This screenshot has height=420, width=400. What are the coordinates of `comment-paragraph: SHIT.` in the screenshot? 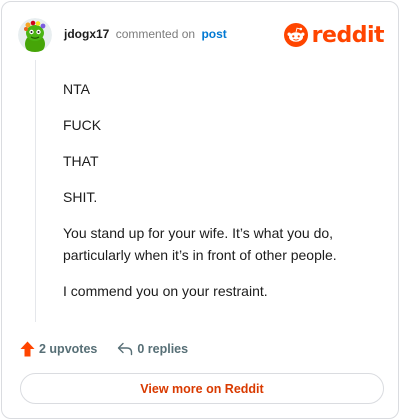 It's located at (80, 197).